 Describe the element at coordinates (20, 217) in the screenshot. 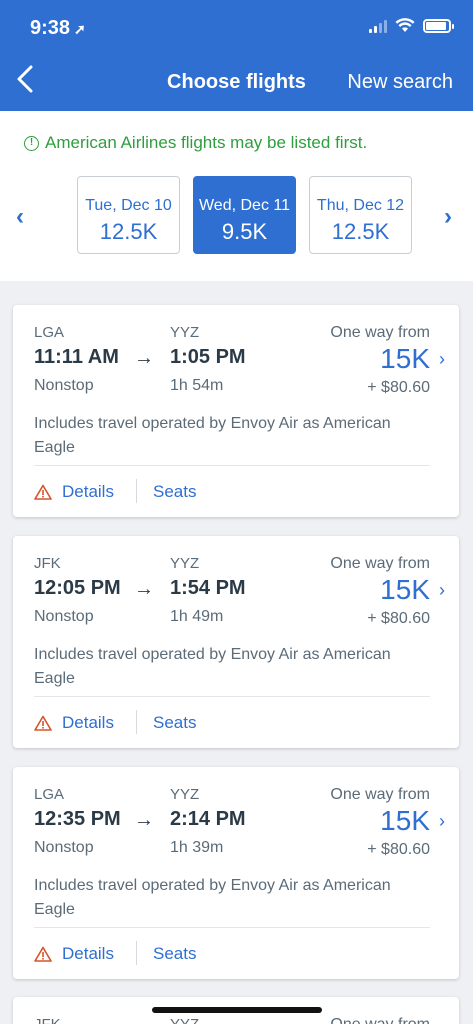

I see `previous-date-chevron-icon: ‹` at that location.